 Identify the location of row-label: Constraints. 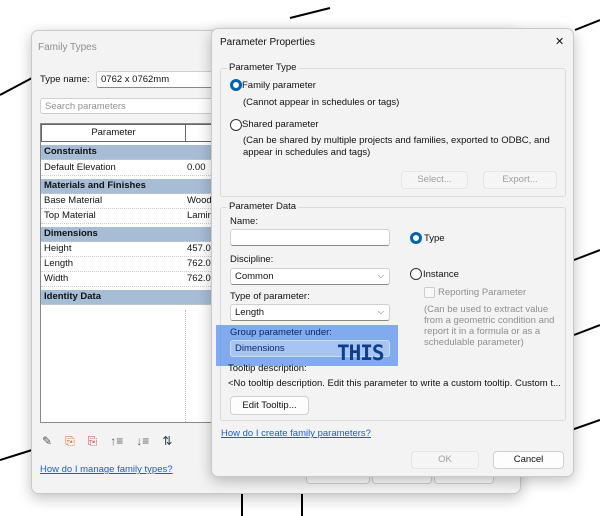
(70, 151).